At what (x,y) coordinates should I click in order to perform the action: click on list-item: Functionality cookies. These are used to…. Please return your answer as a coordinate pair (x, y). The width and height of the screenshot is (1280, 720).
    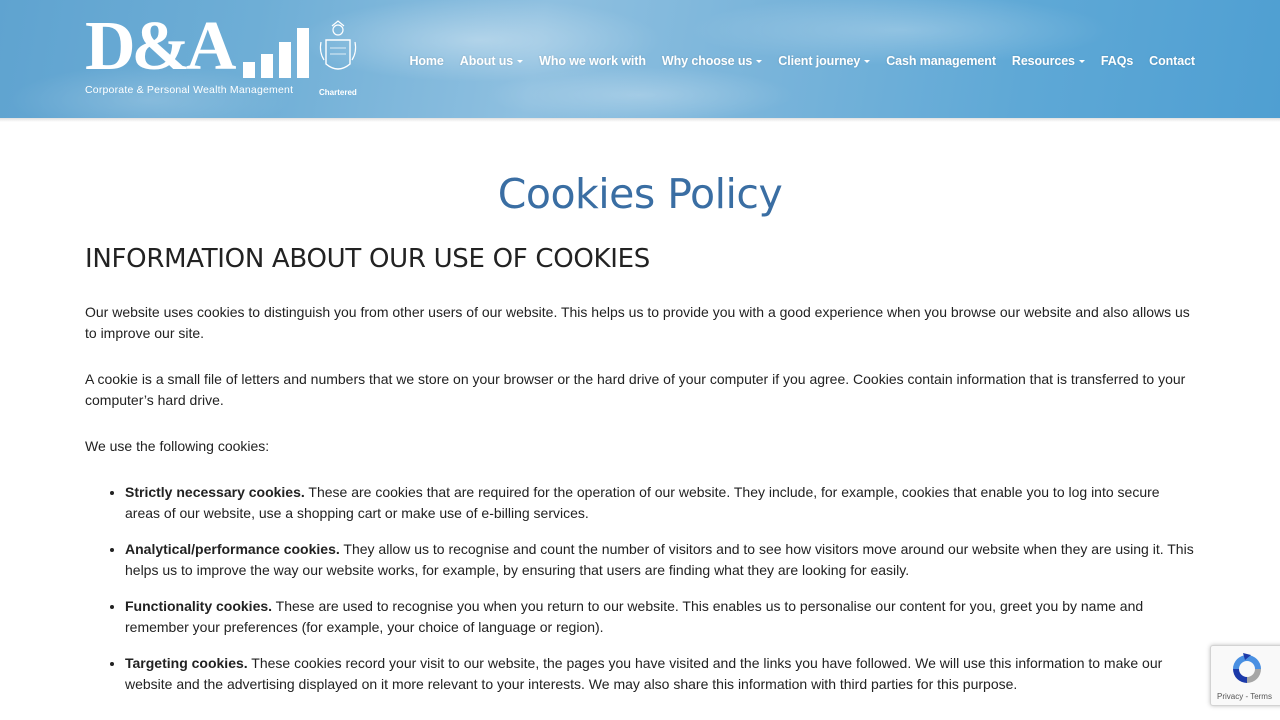
    Looking at the image, I should click on (660, 617).